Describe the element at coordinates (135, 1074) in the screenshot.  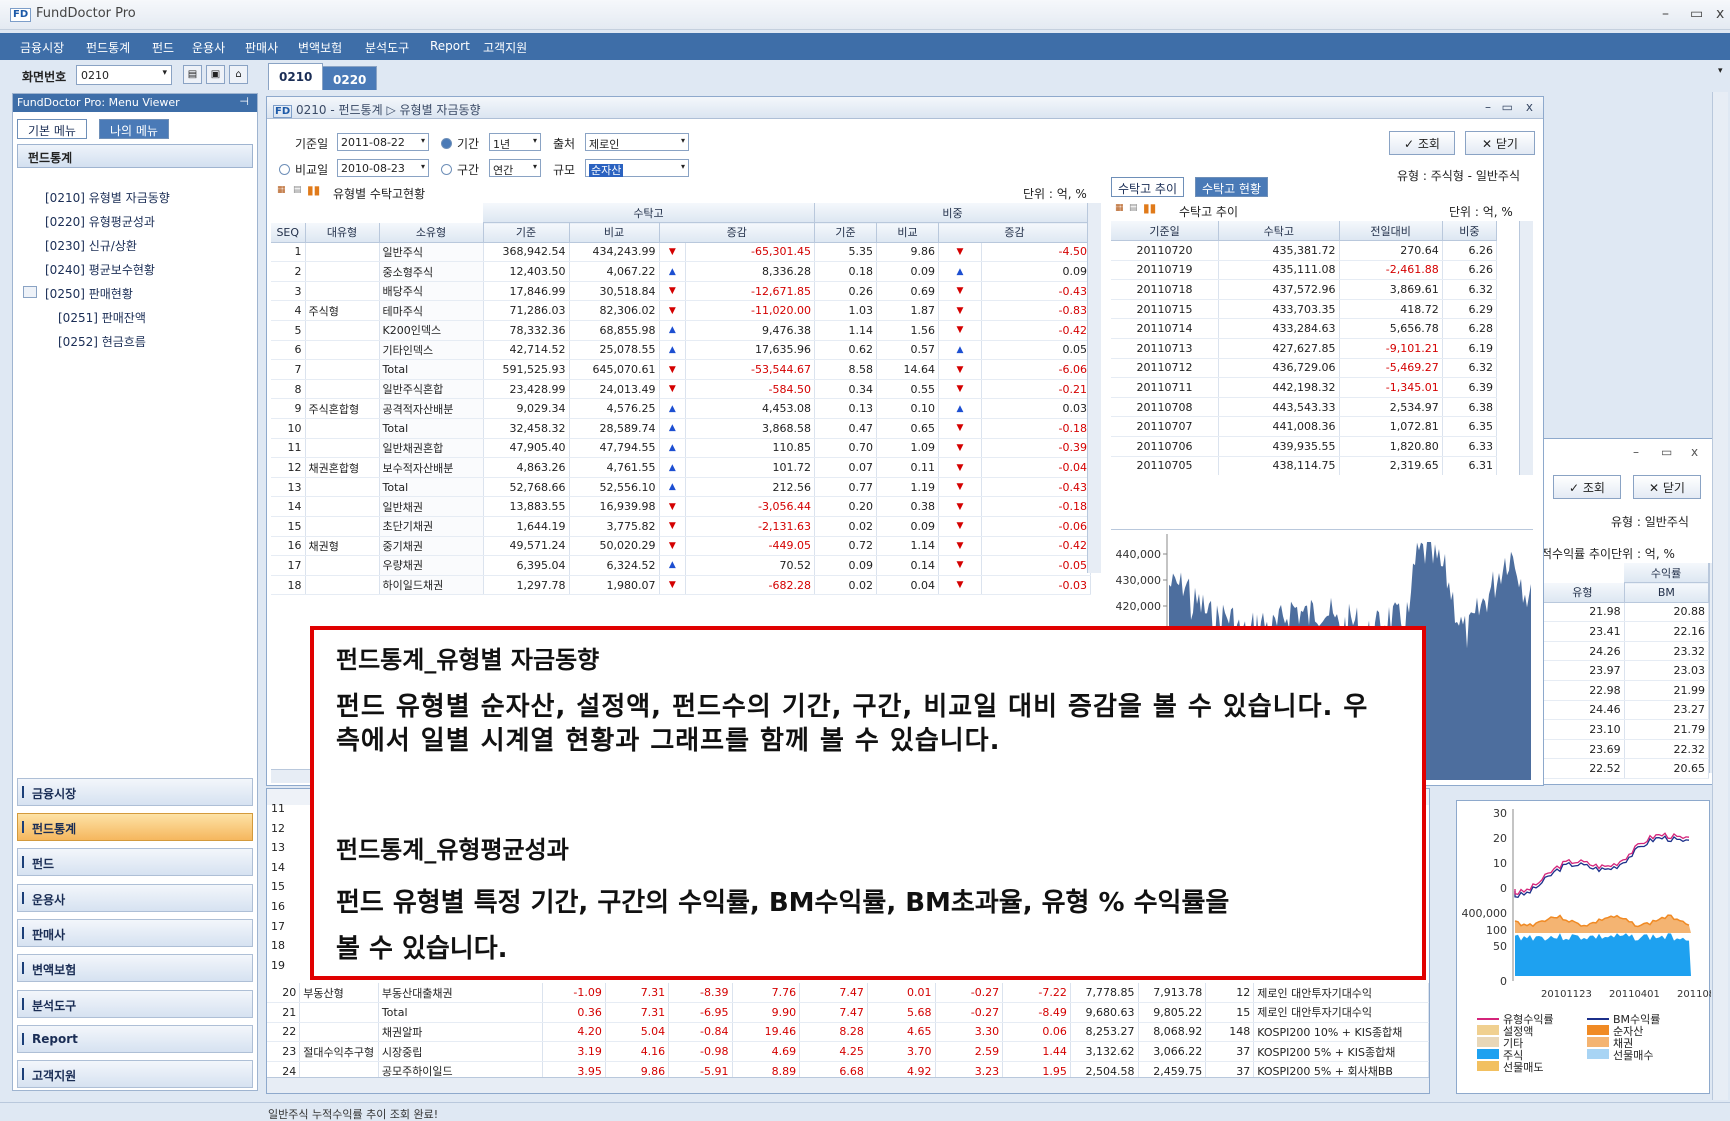
I see `category-support: 고객지원` at that location.